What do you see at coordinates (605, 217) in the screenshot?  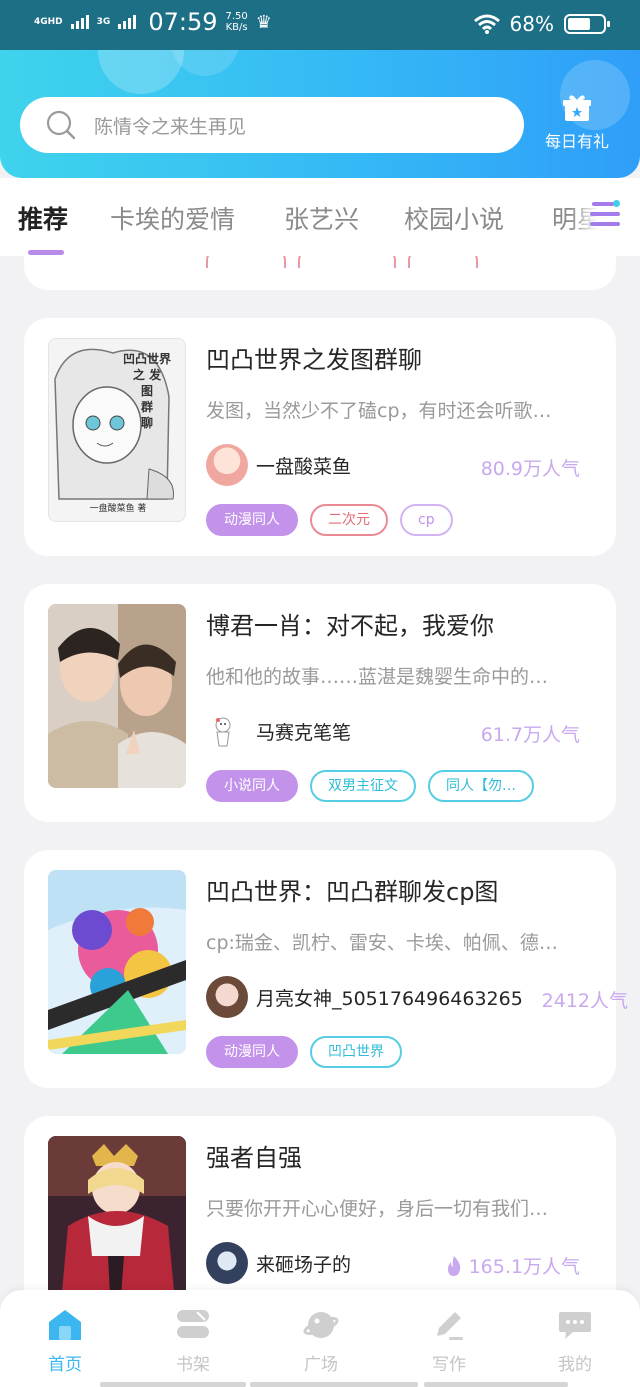 I see `tabs-menu-button` at bounding box center [605, 217].